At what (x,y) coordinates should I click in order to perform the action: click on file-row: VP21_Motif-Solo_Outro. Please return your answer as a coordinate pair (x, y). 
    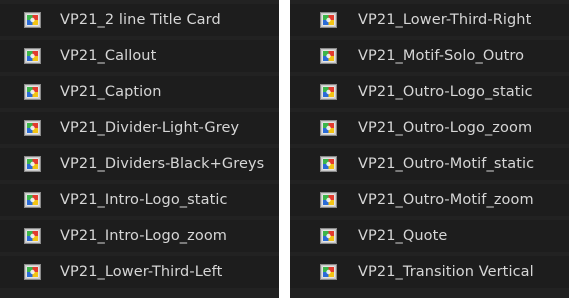
    Looking at the image, I should click on (429, 56).